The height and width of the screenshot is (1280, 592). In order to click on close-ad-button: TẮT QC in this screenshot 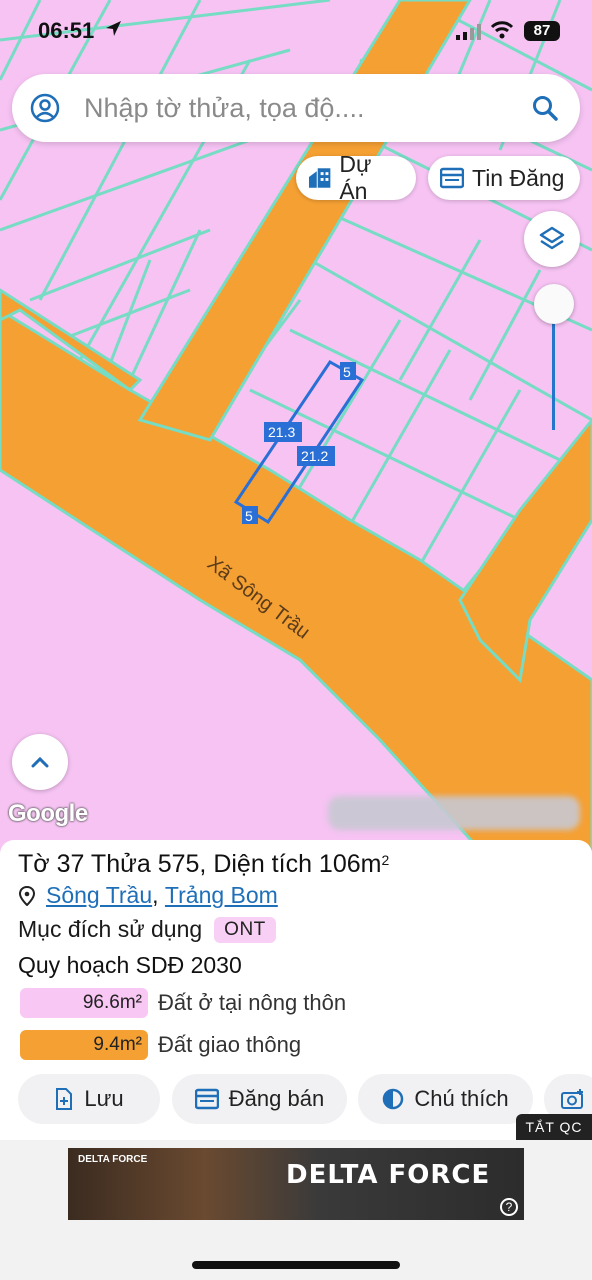, I will do `click(554, 1127)`.